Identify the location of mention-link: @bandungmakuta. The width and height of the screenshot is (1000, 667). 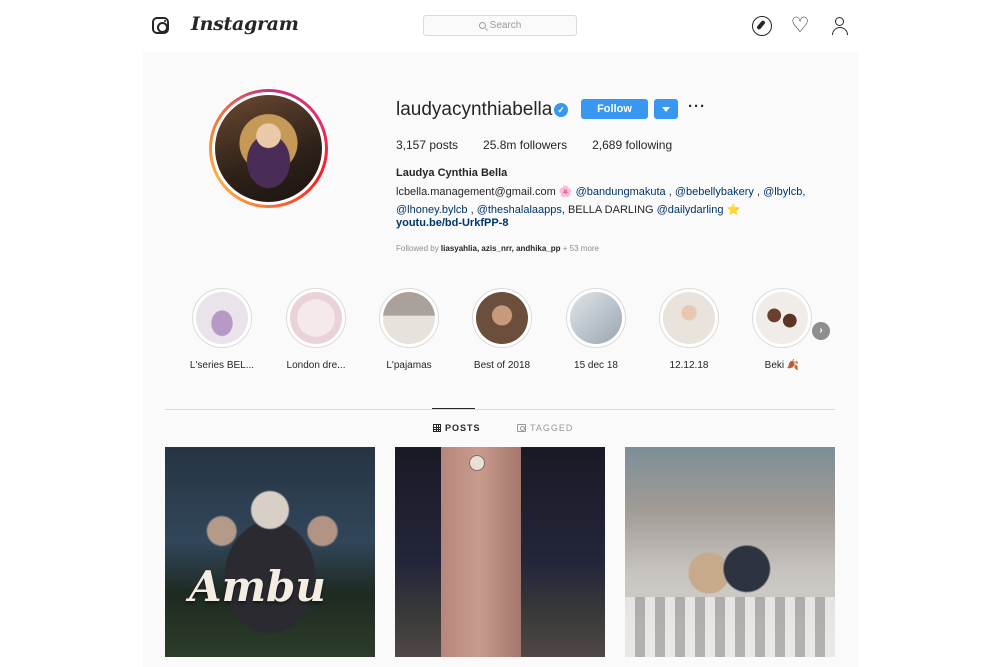
(621, 192).